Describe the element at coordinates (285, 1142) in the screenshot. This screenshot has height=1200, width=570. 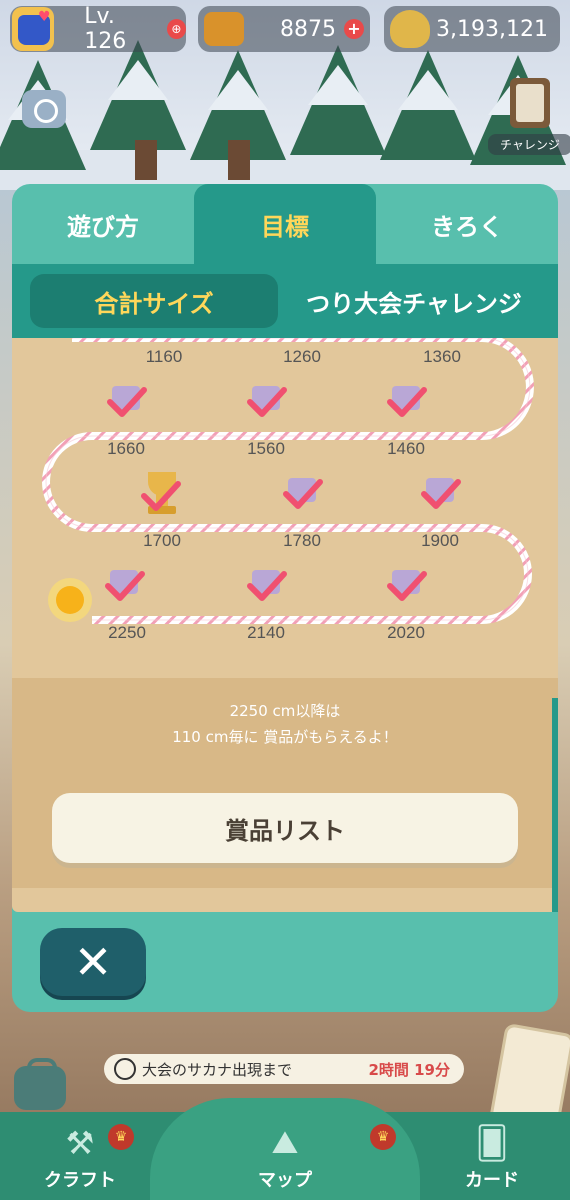
I see `map-icon: ⛰` at that location.